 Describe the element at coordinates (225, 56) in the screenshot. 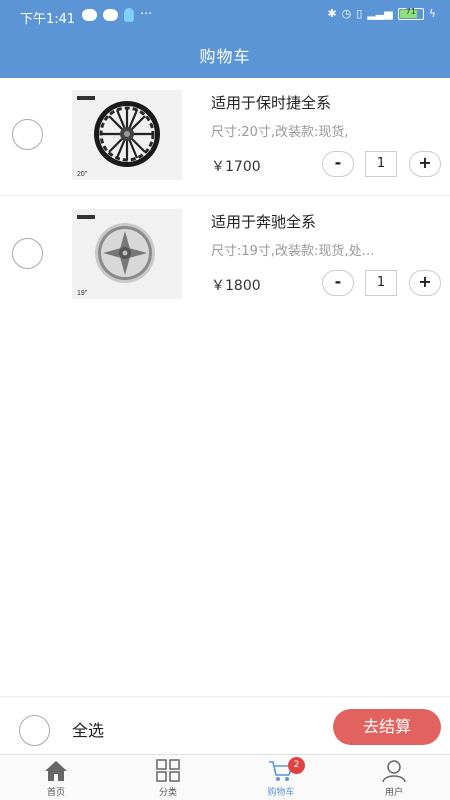

I see `page-title: 购物车` at that location.